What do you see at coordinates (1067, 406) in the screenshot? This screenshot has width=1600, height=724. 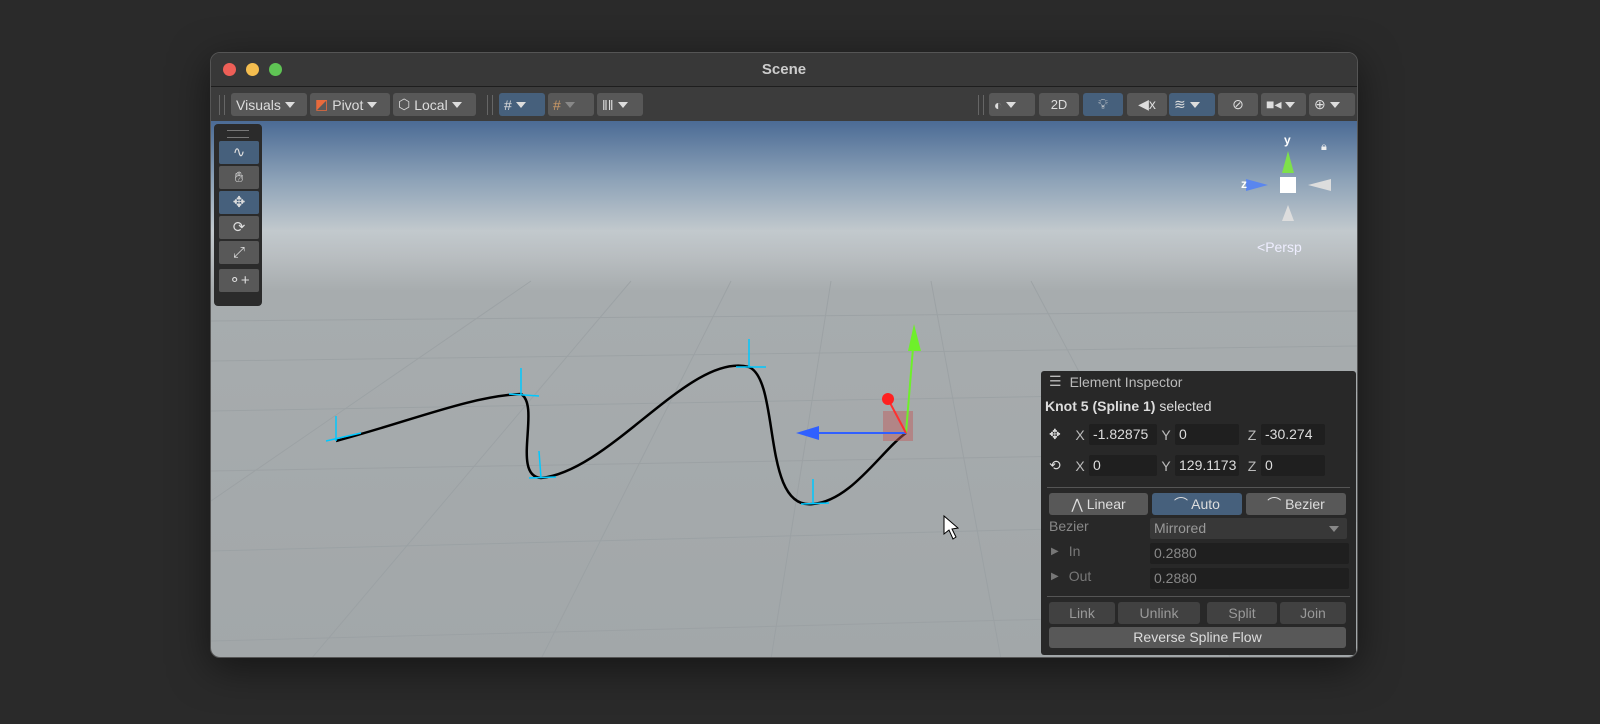 I see `selected-knot: Knot 5` at bounding box center [1067, 406].